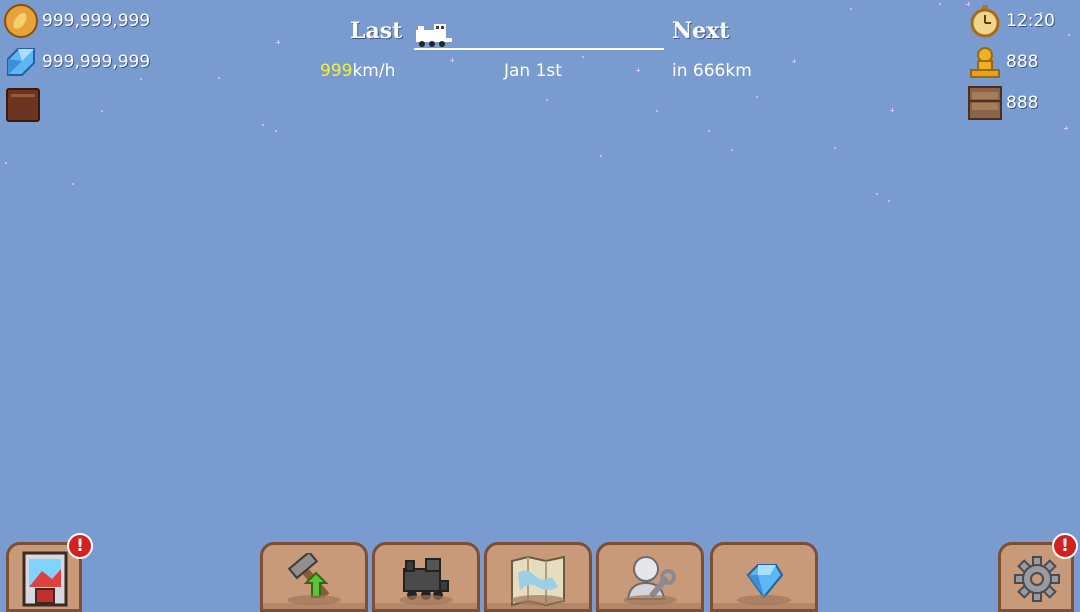 Image resolution: width=1080 pixels, height=612 pixels. Describe the element at coordinates (96, 21) in the screenshot. I see `coin-amount: 999,999,999` at that location.